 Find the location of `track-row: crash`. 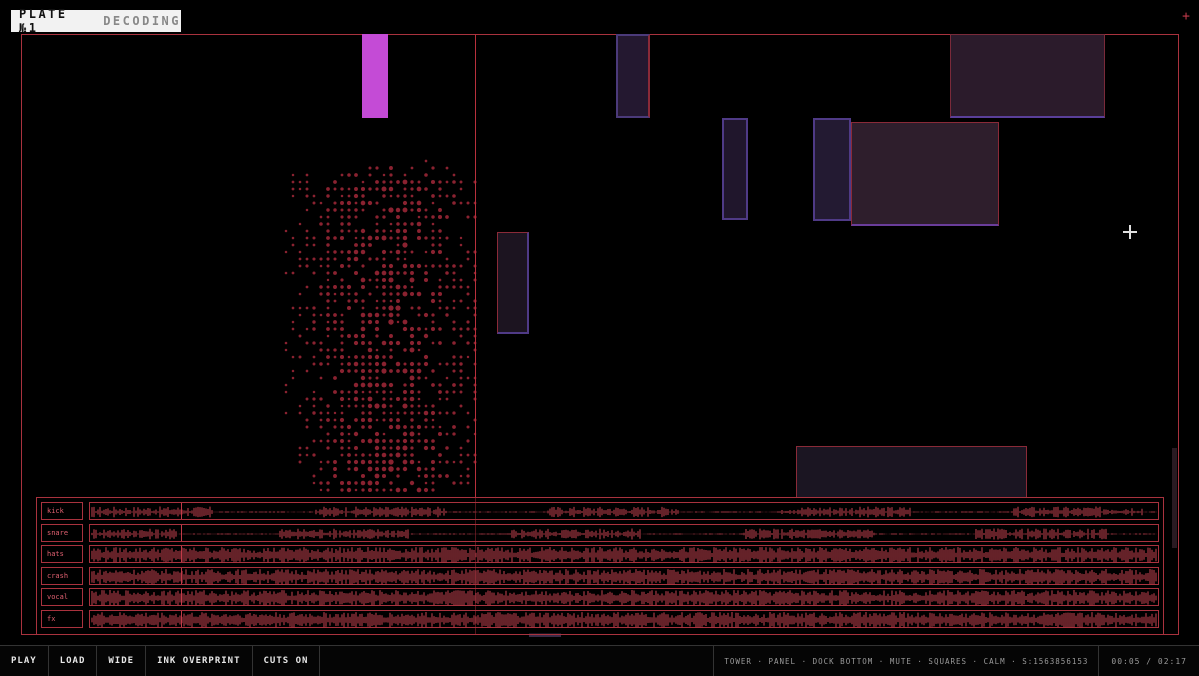

track-row: crash is located at coordinates (600, 576).